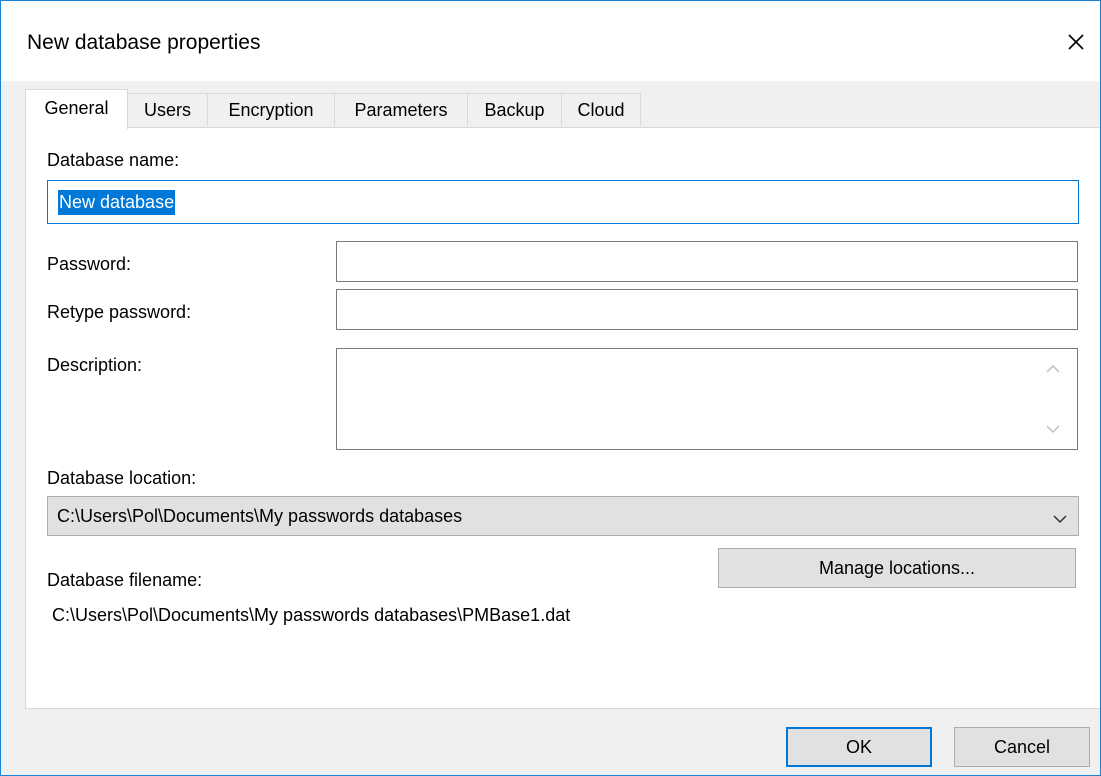 This screenshot has width=1101, height=776. I want to click on tab-label: General, so click(76, 108).